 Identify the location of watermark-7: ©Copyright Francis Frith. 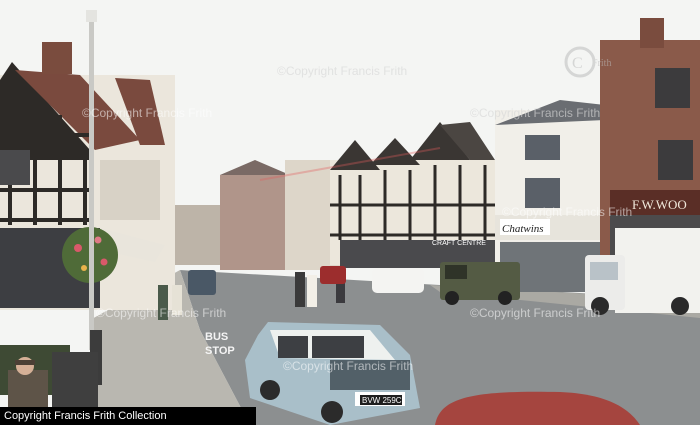
(348, 366).